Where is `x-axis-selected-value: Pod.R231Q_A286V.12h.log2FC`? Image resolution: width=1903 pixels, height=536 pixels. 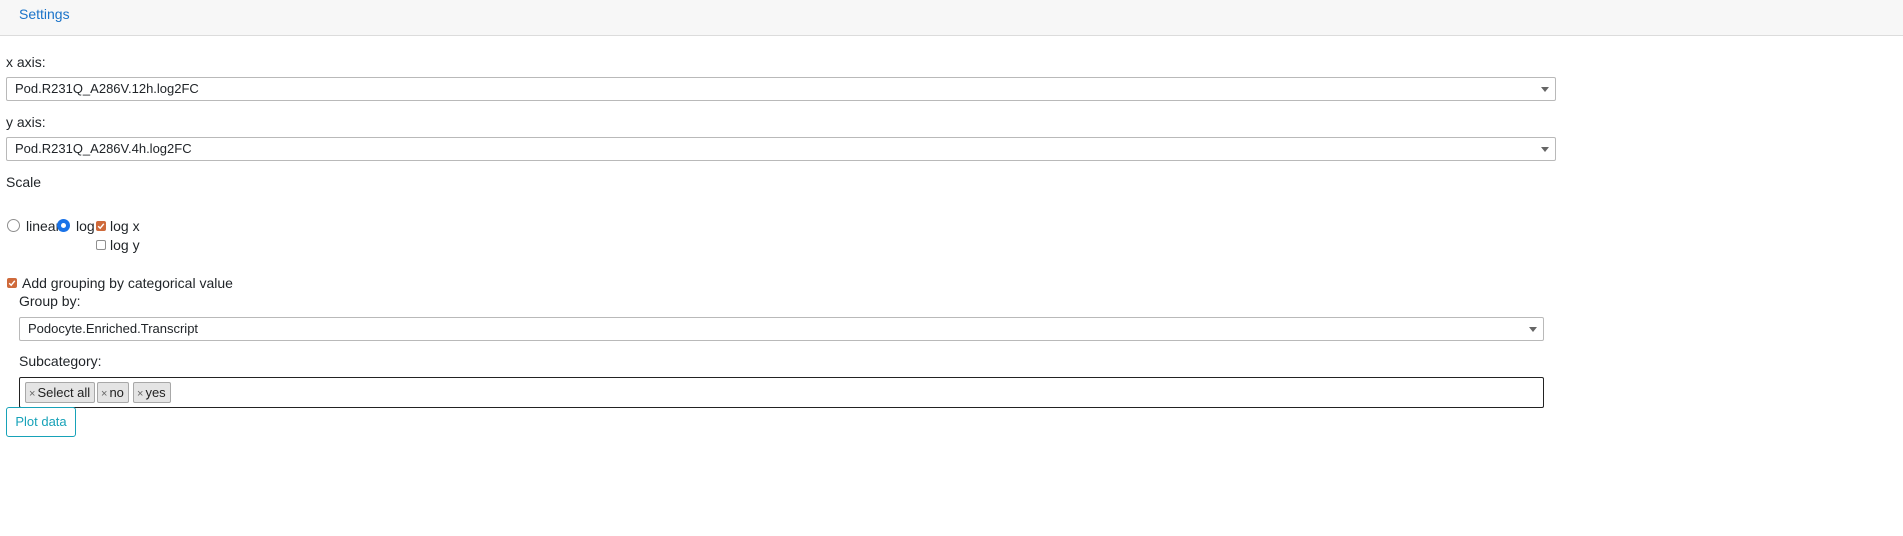
x-axis-selected-value: Pod.R231Q_A286V.12h.log2FC is located at coordinates (107, 88).